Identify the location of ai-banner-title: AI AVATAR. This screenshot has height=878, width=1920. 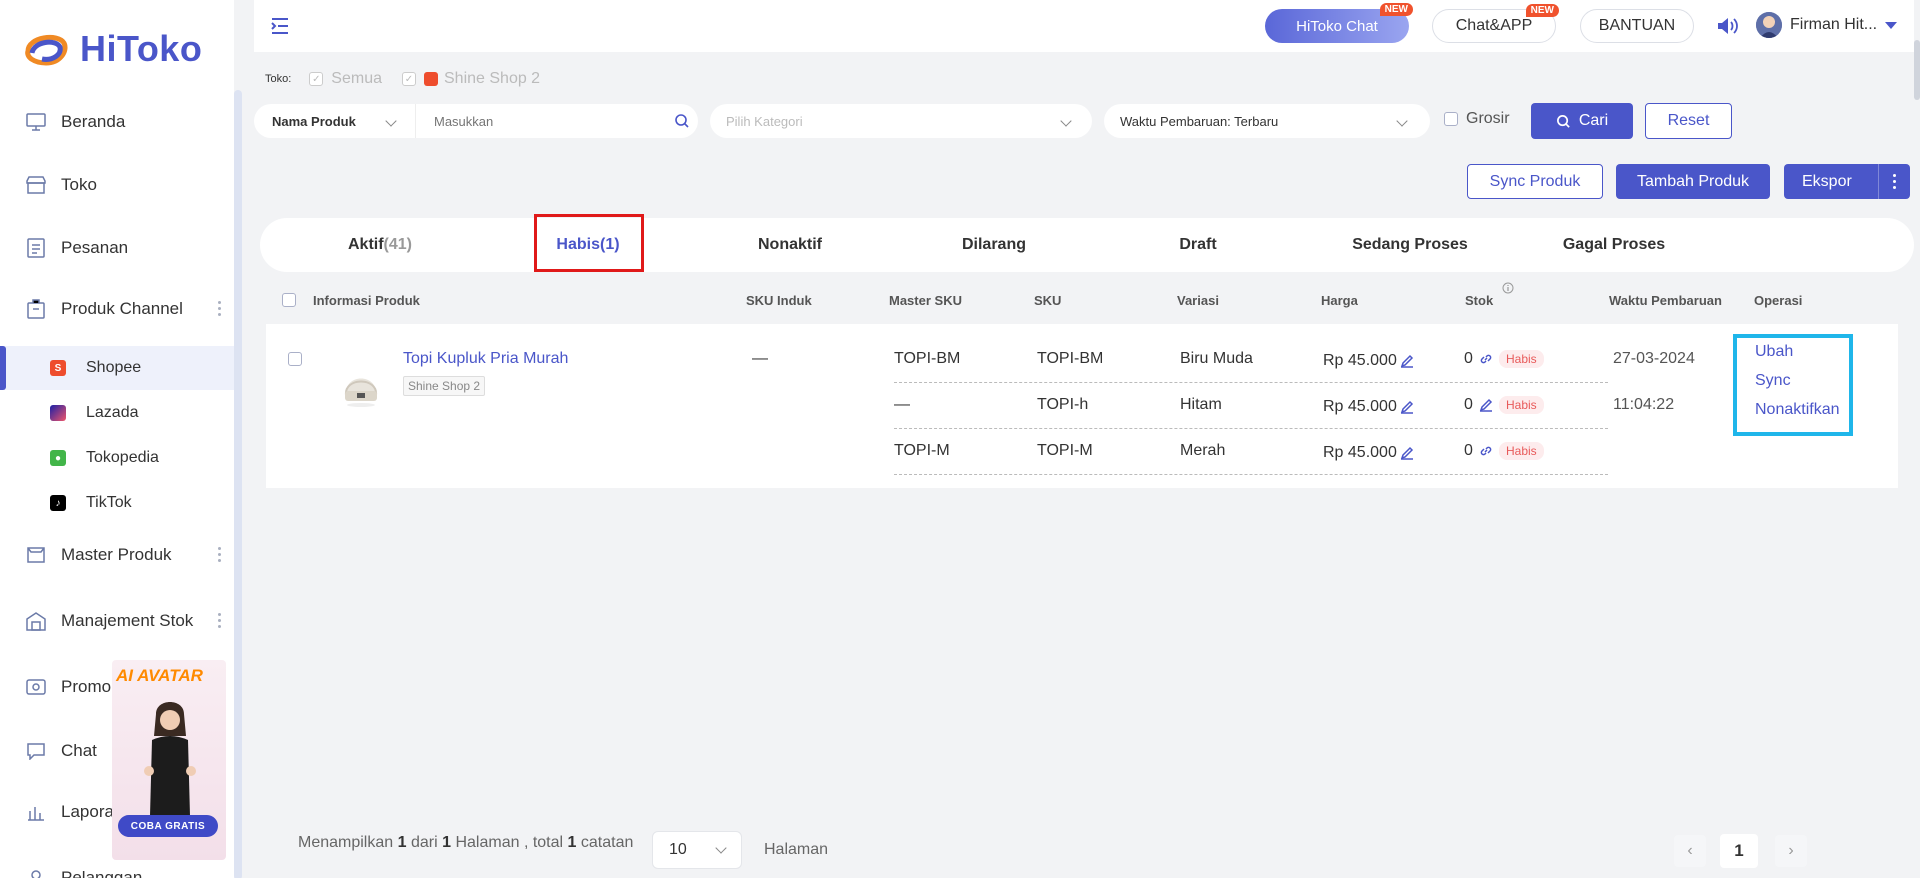
(159, 675).